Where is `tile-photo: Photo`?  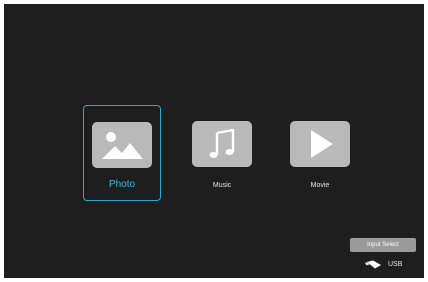 tile-photo: Photo is located at coordinates (122, 153).